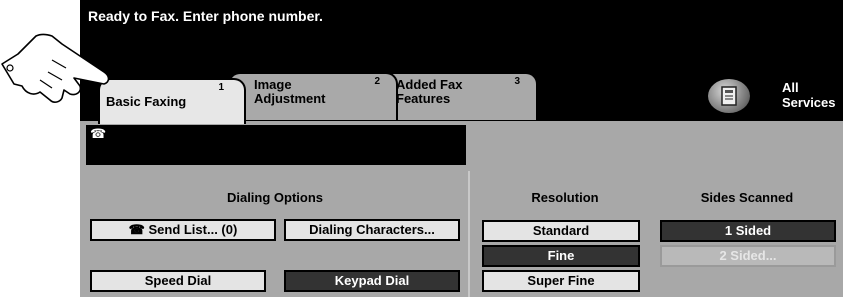 The image size is (843, 297). I want to click on sides-scanned-title: Sides Scanned, so click(747, 197).